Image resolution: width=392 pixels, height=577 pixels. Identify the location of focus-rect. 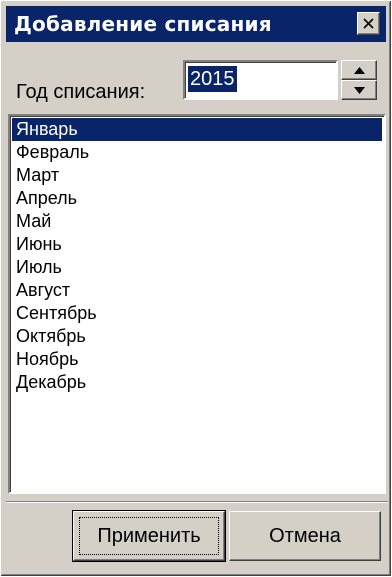
(149, 536).